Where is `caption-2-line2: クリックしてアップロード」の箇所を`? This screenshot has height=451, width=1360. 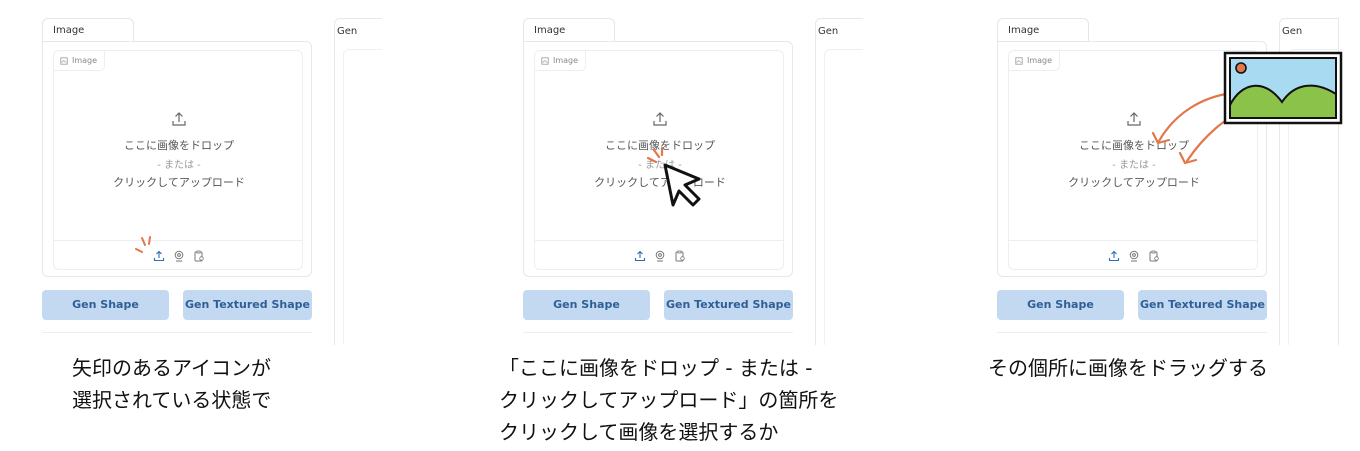 caption-2-line2: クリックしてアップロード」の箇所を is located at coordinates (669, 400).